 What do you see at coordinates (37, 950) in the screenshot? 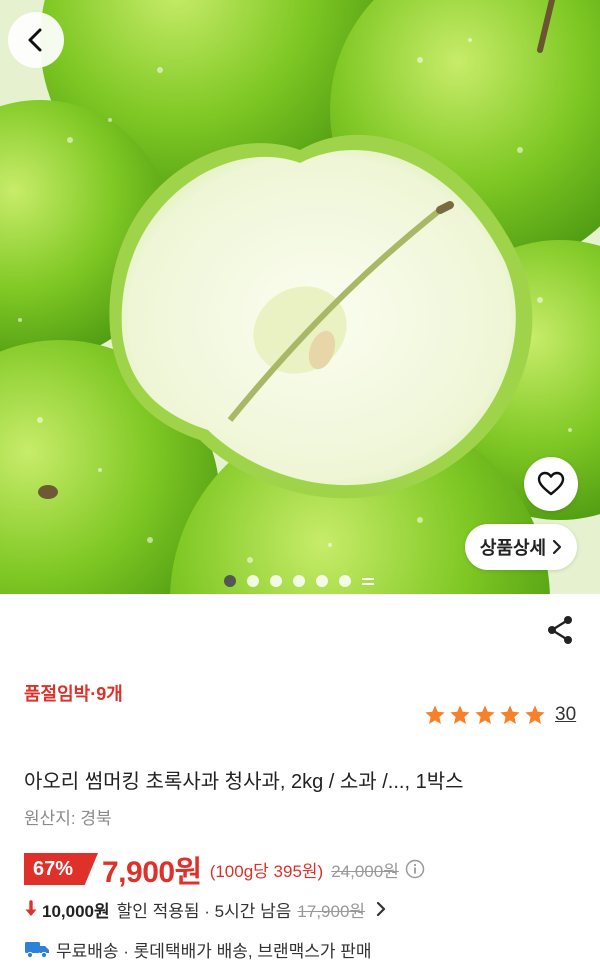
I see `truck-icon` at bounding box center [37, 950].